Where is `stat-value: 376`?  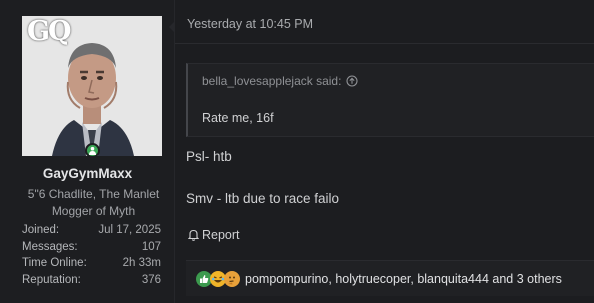
stat-value: 376 is located at coordinates (151, 279).